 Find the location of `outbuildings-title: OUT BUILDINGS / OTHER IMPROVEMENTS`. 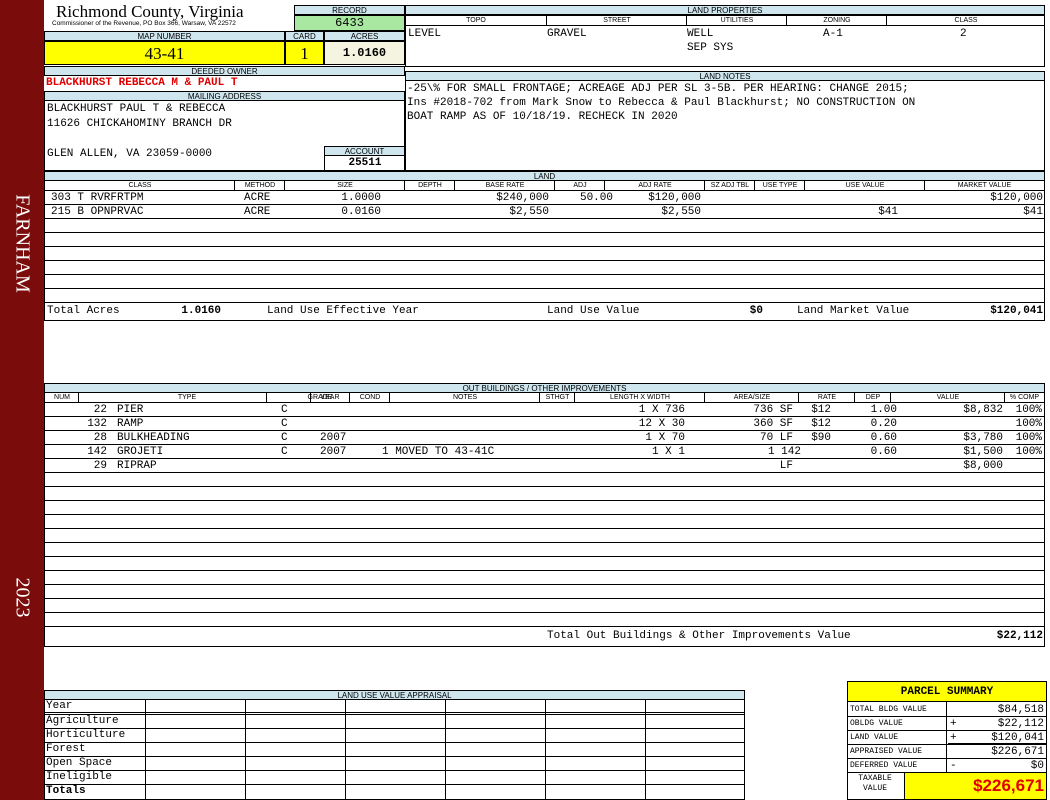

outbuildings-title: OUT BUILDINGS / OTHER IMPROVEMENTS is located at coordinates (544, 388).